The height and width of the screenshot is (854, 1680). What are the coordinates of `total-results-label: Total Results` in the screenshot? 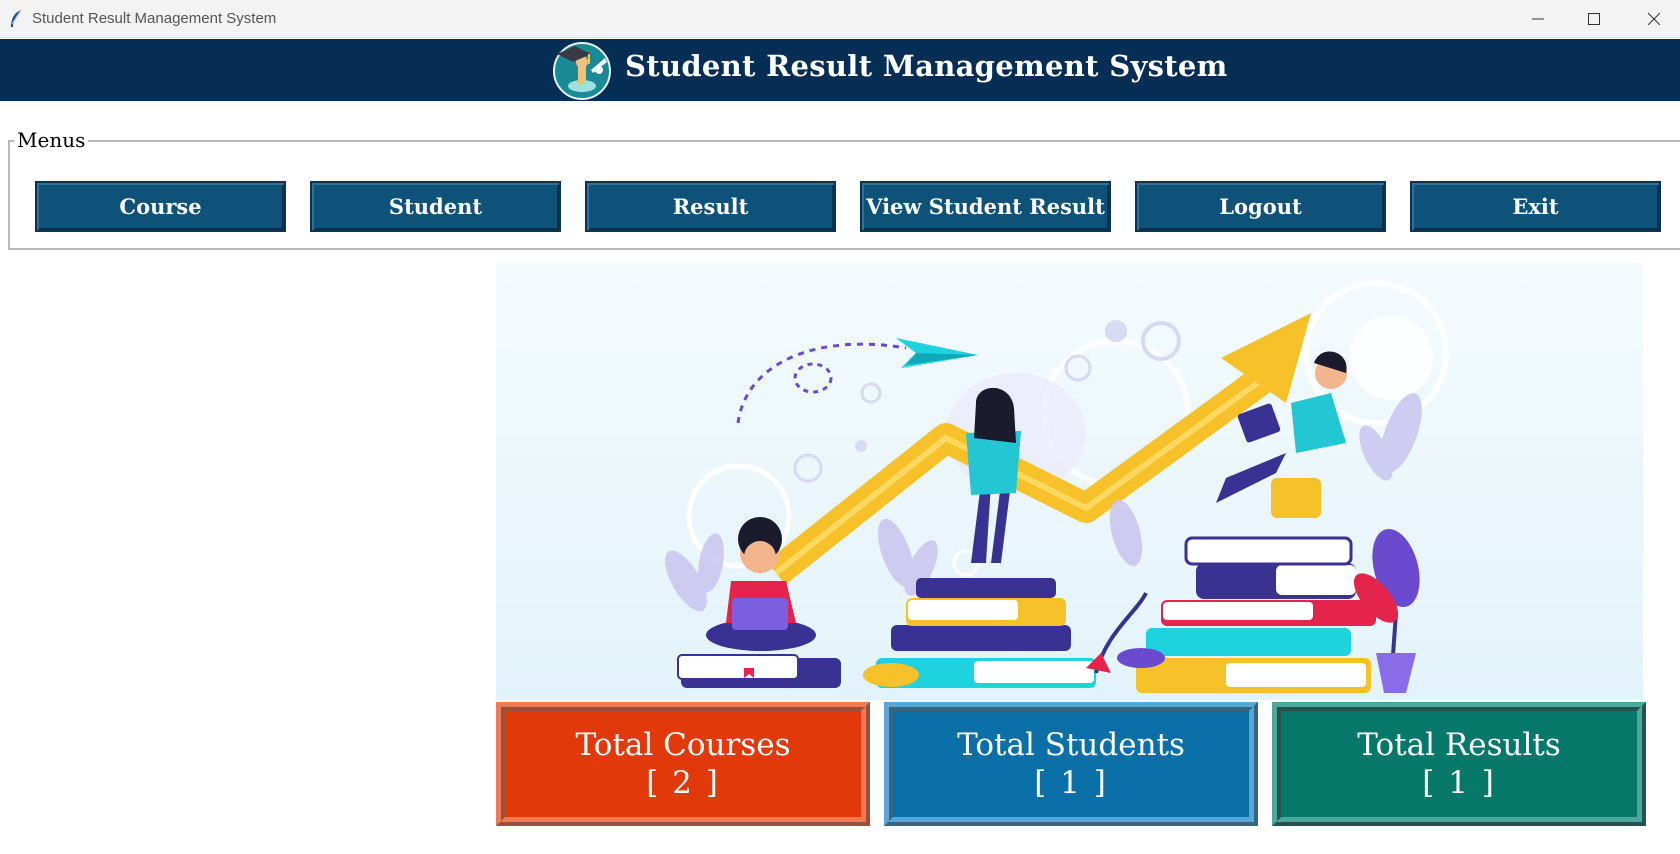 It's located at (1459, 745).